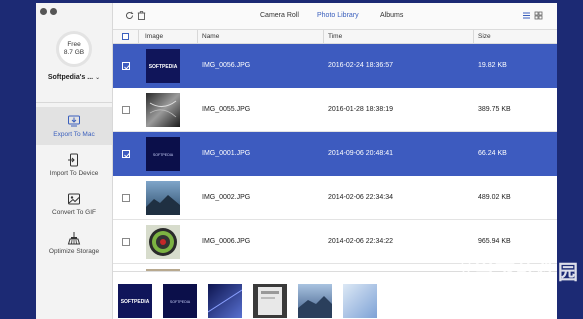 Image resolution: width=583 pixels, height=319 pixels. I want to click on sidebar-item-export-to-mac: Export To Mac, so click(74, 126).